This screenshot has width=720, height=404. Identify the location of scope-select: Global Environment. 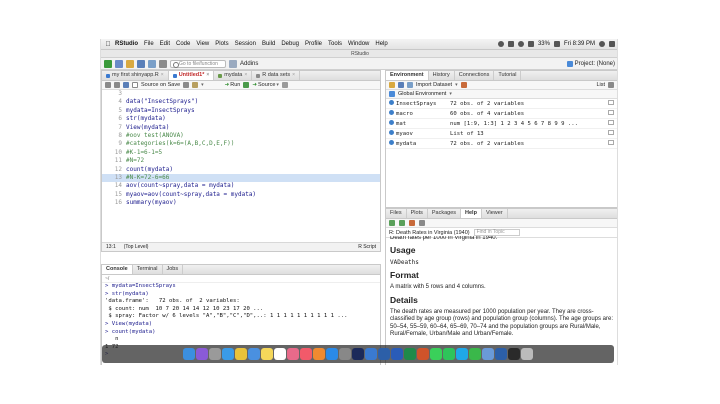
(422, 94).